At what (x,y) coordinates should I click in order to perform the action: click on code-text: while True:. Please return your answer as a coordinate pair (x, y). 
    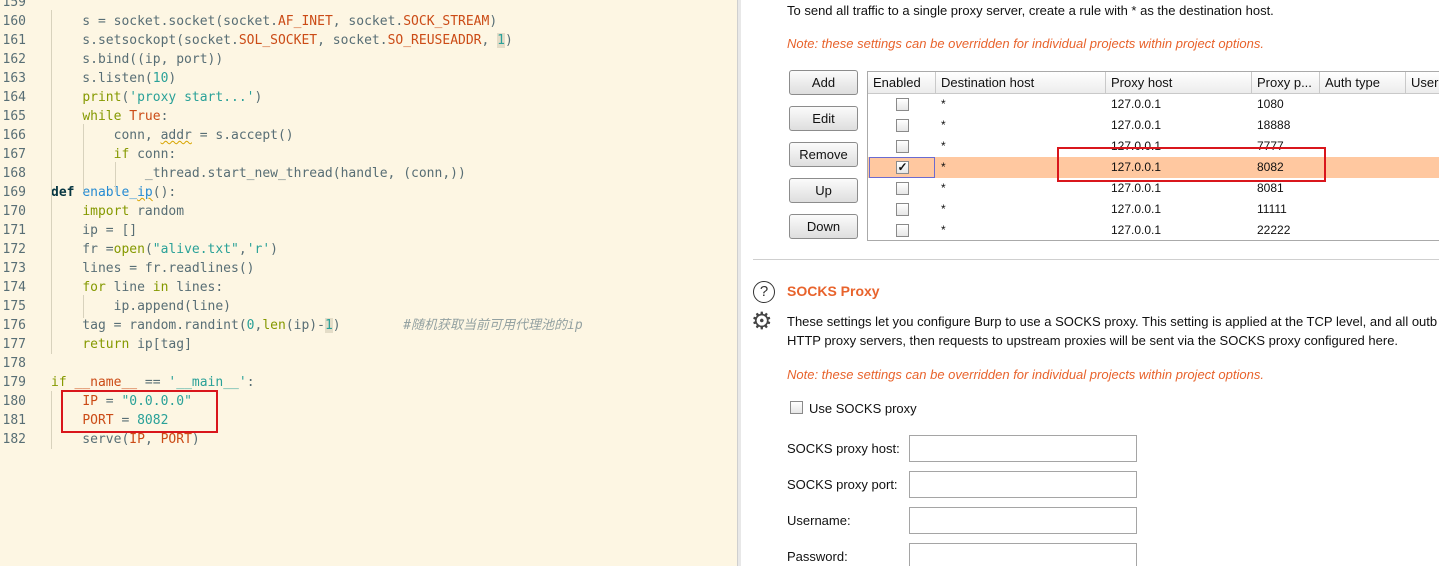
    Looking at the image, I should click on (125, 116).